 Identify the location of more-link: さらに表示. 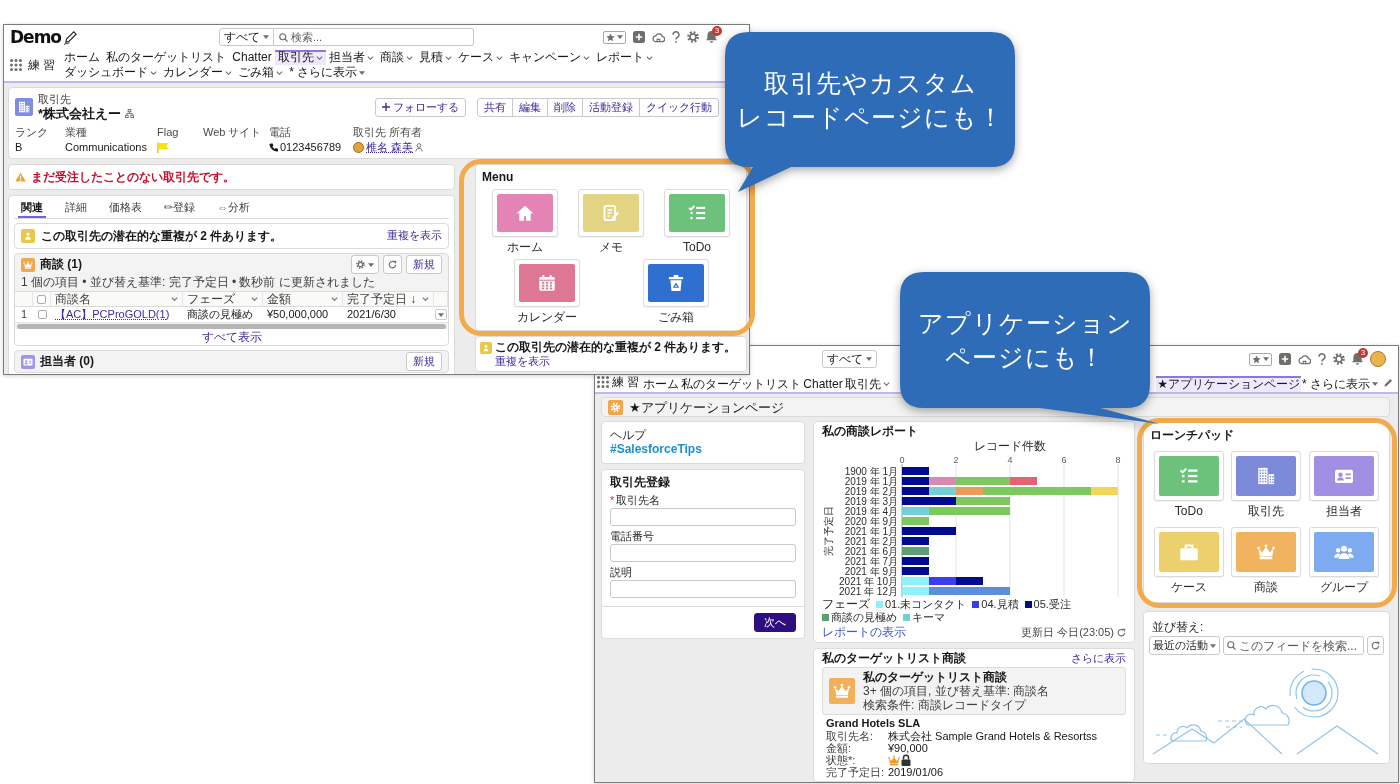
(1098, 659).